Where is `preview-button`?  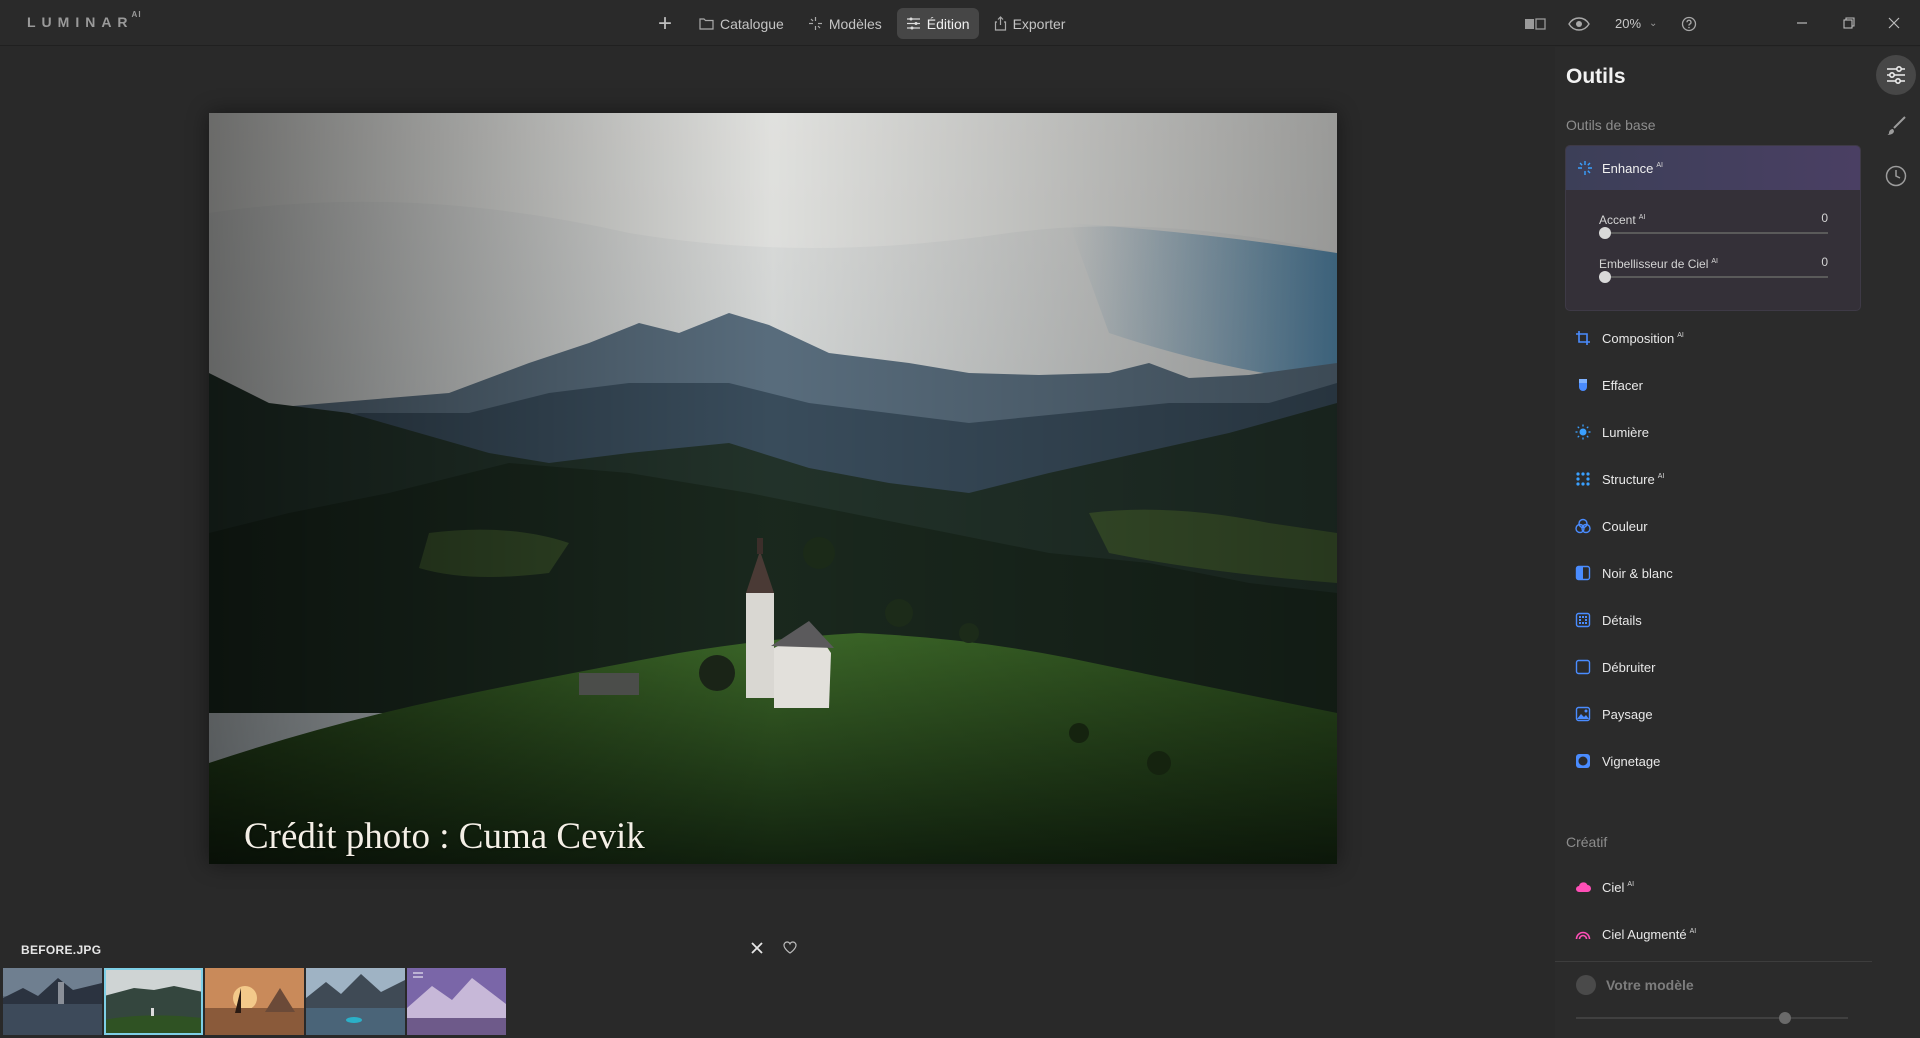 preview-button is located at coordinates (1579, 23).